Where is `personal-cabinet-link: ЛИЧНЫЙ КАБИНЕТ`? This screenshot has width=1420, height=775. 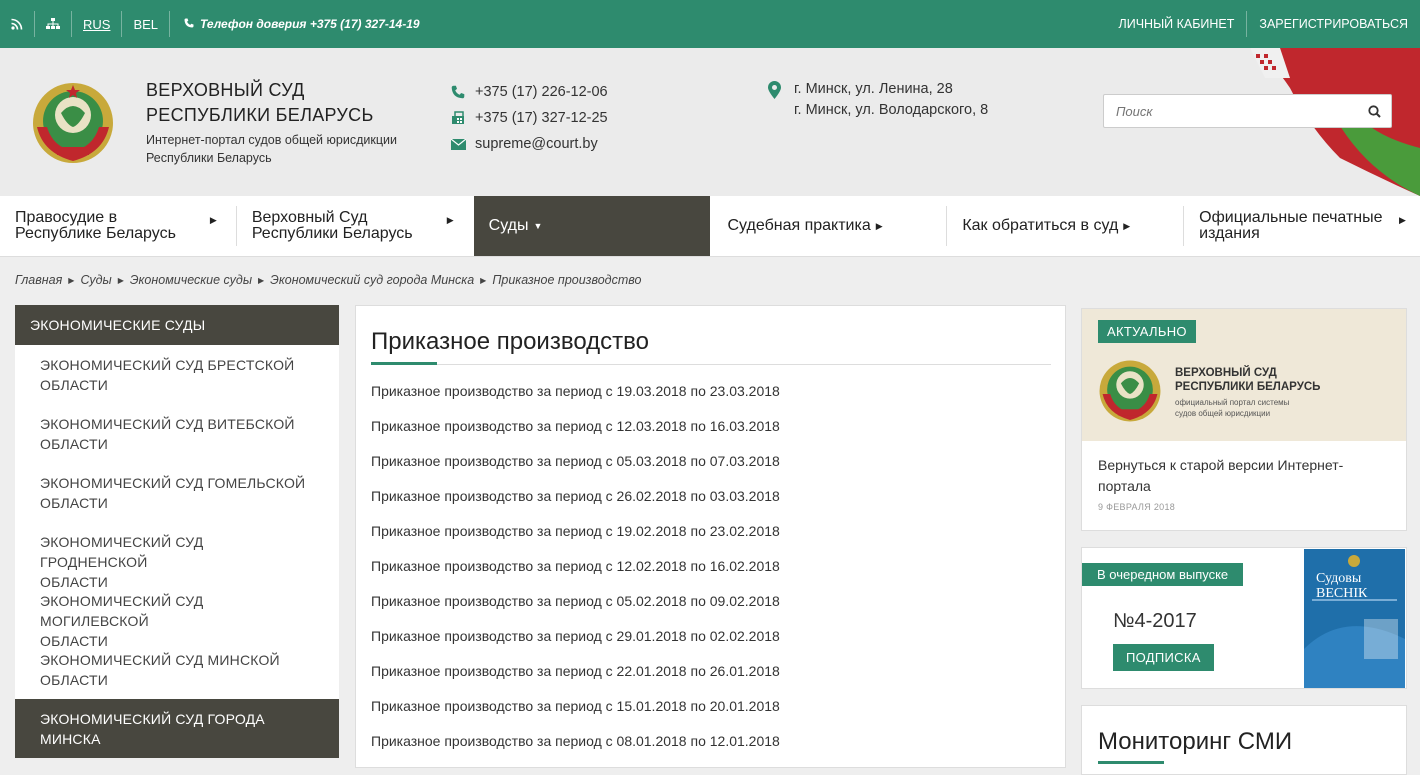 personal-cabinet-link: ЛИЧНЫЙ КАБИНЕТ is located at coordinates (1177, 24).